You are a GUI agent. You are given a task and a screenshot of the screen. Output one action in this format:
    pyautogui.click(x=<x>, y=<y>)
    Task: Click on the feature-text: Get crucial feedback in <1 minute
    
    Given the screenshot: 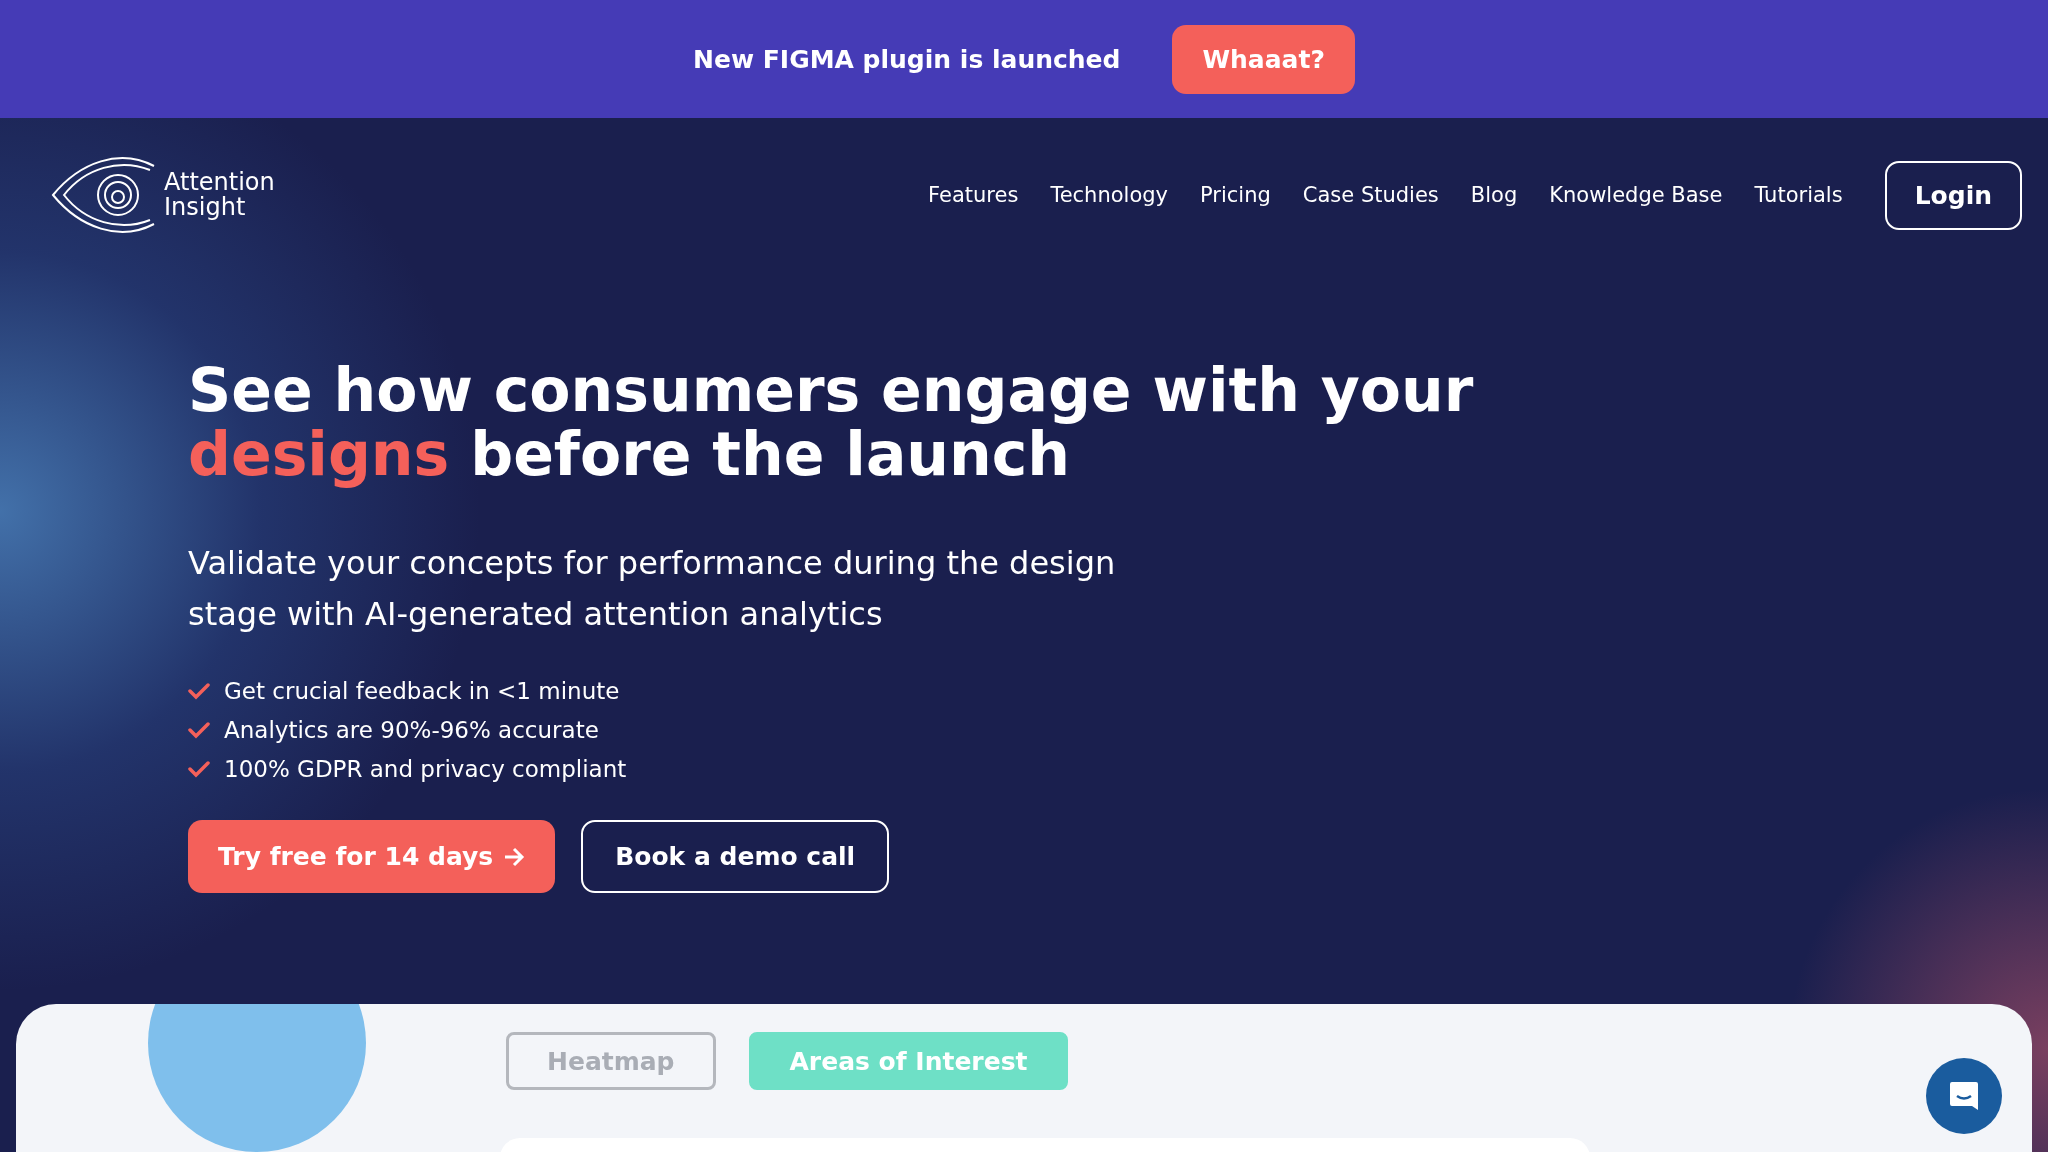 What is the action you would take?
    pyautogui.click(x=422, y=691)
    